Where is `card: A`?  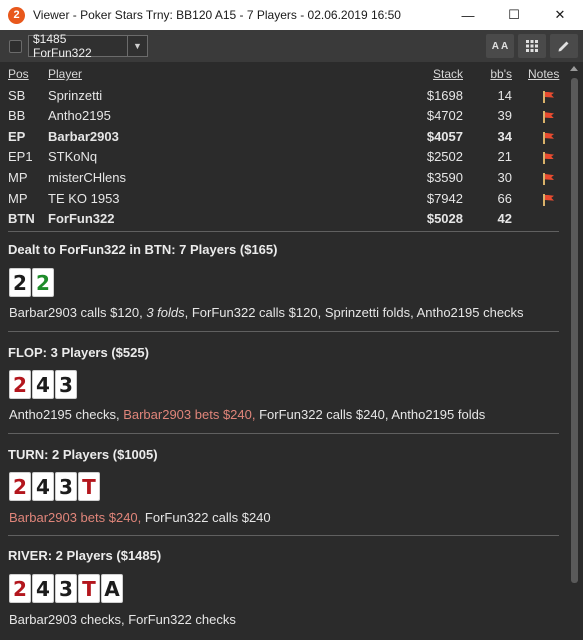
card: A is located at coordinates (112, 588).